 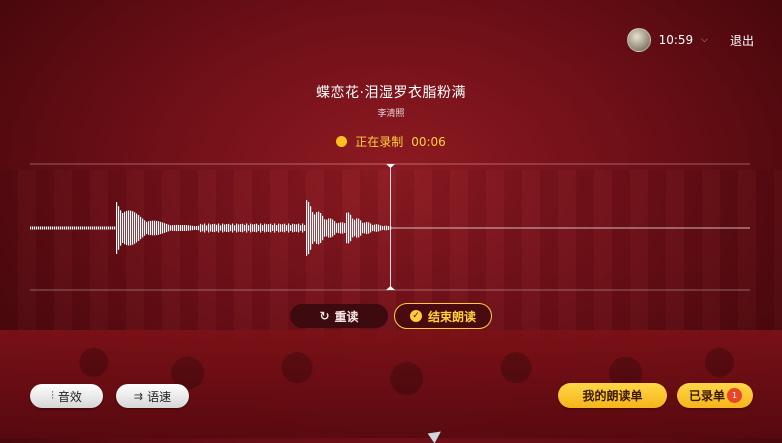 I want to click on sound-effect-label: 音效, so click(x=69, y=396).